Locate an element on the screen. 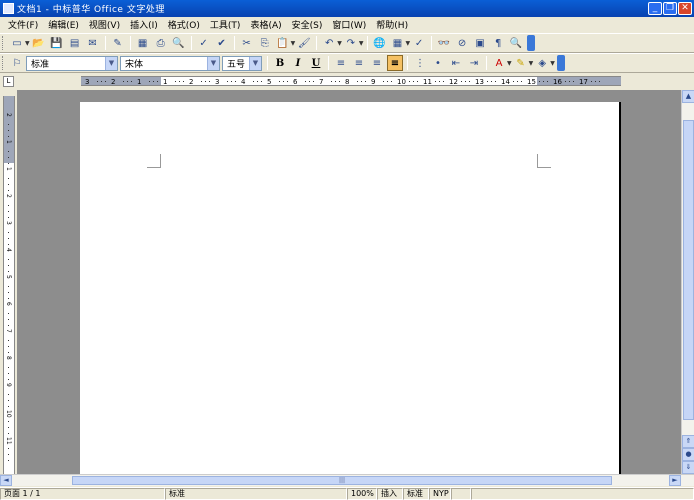 The width and height of the screenshot is (694, 500). draw-icon: ✓ is located at coordinates (419, 43).